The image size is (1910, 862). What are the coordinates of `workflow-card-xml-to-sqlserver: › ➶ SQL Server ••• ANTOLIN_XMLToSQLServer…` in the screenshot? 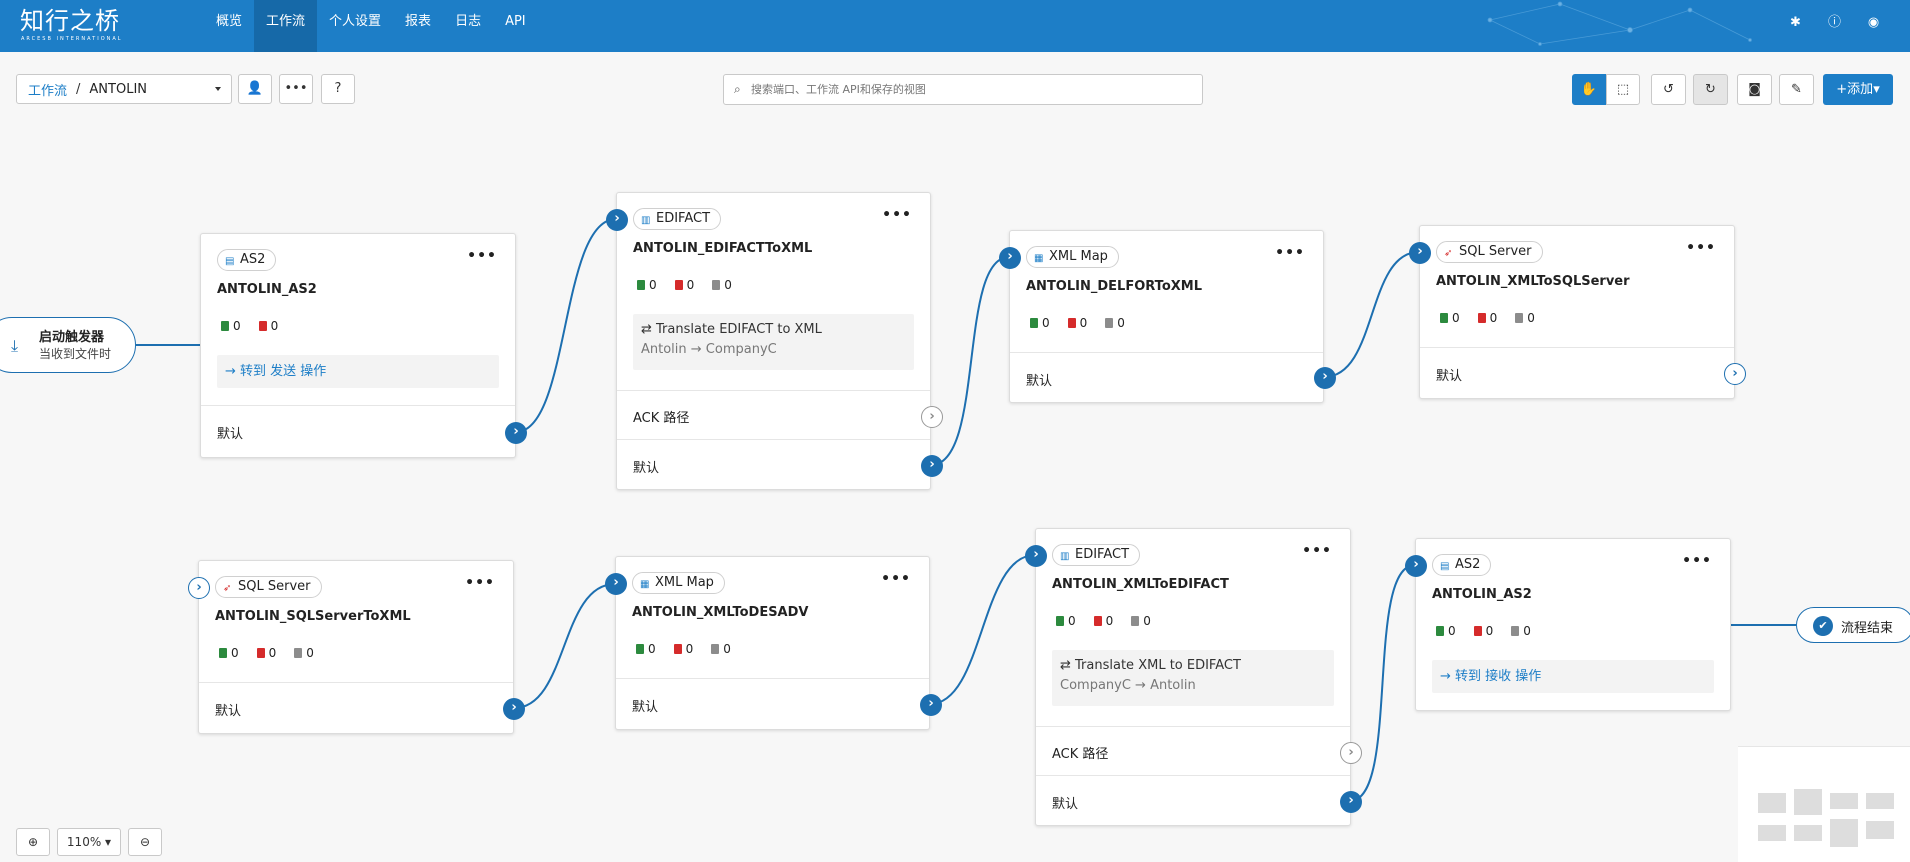 It's located at (1577, 312).